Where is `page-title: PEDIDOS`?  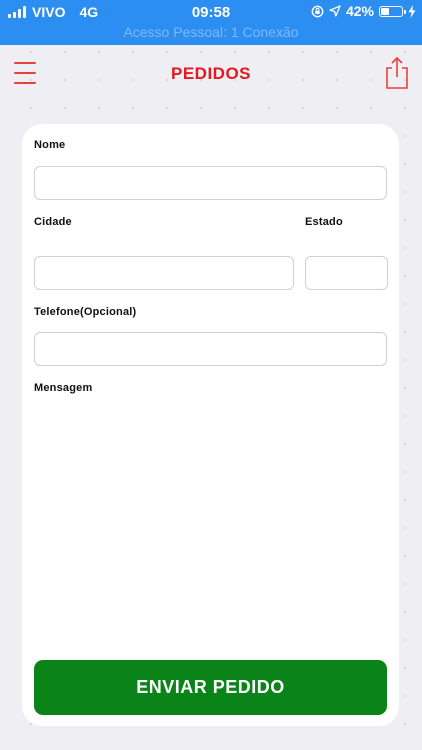
page-title: PEDIDOS is located at coordinates (211, 73).